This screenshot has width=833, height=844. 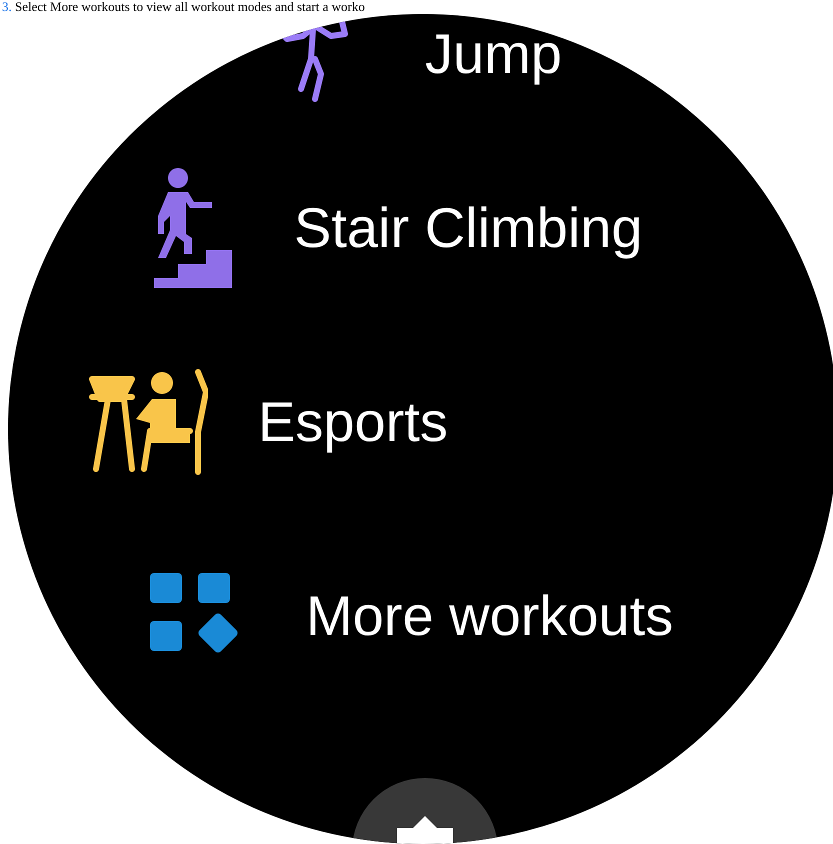 I want to click on step-number: 3., so click(x=7, y=7).